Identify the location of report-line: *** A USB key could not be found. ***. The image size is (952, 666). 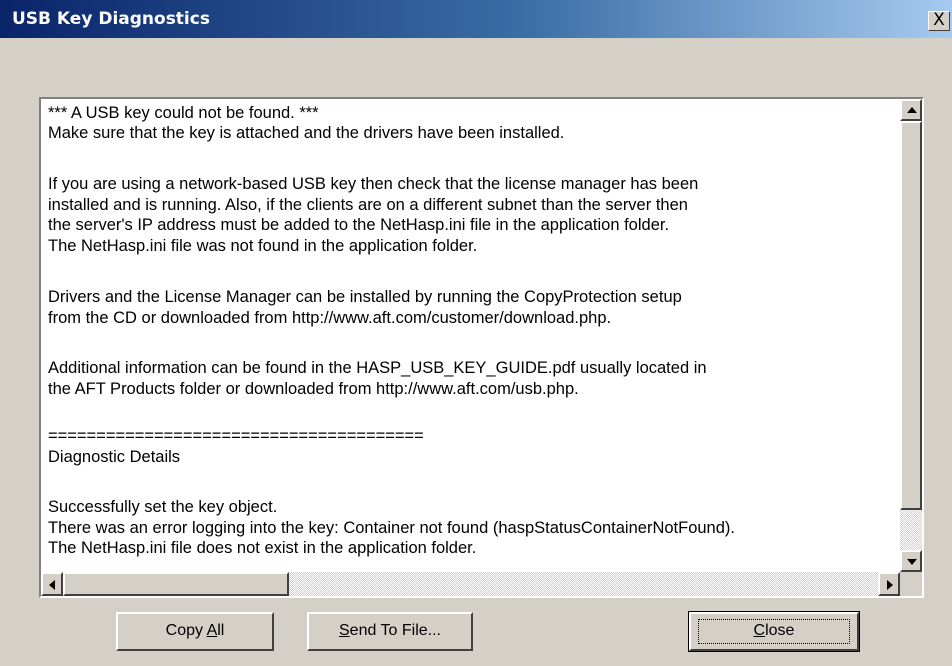
(183, 113).